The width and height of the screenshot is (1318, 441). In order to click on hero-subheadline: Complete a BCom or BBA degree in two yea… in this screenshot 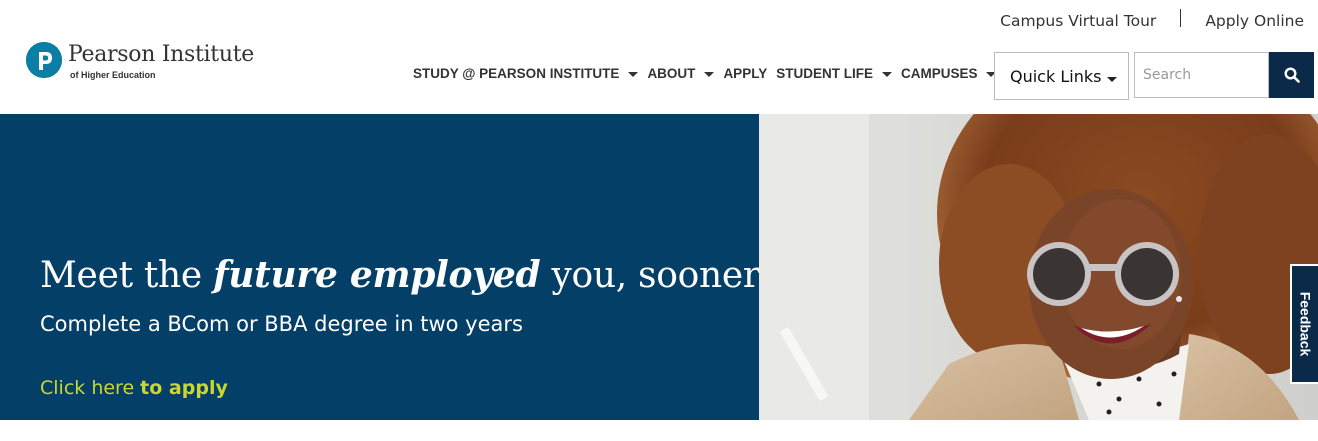, I will do `click(281, 324)`.